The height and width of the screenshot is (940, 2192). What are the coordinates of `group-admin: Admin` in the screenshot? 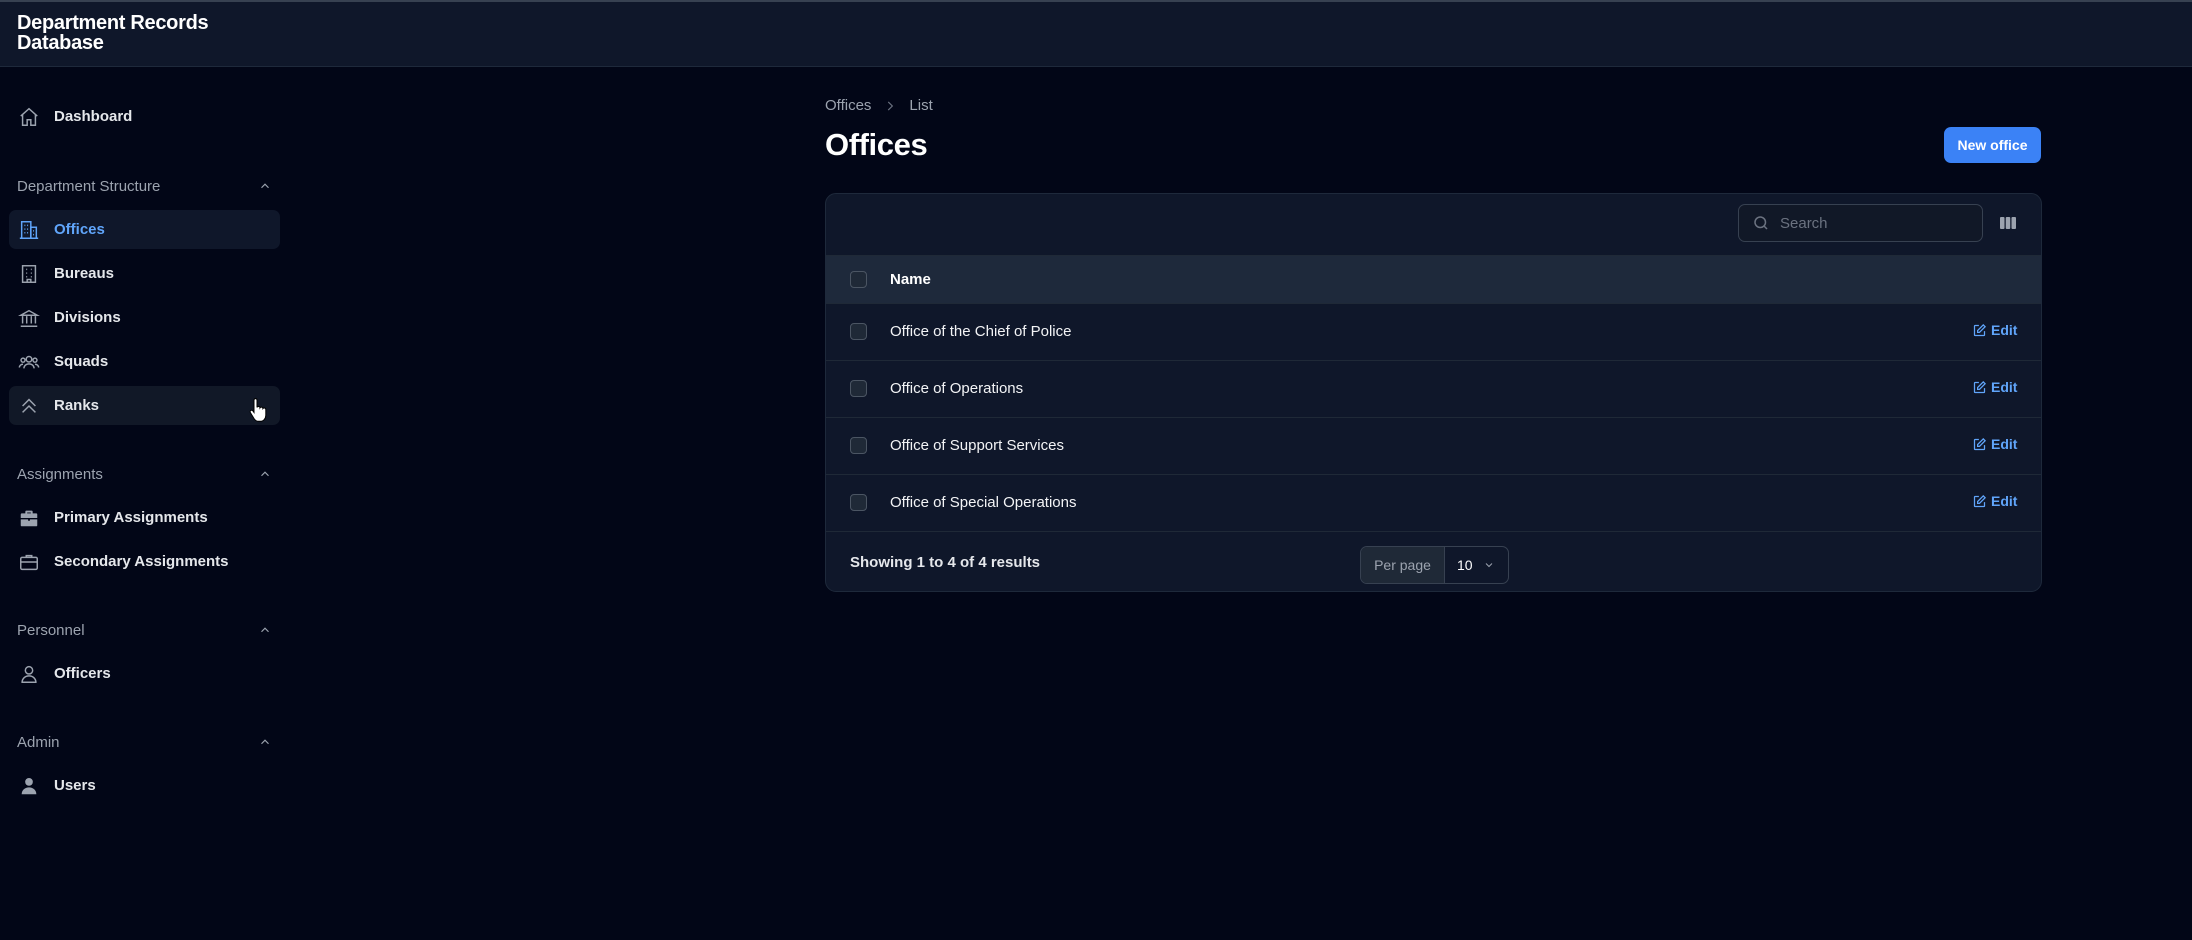 It's located at (144, 742).